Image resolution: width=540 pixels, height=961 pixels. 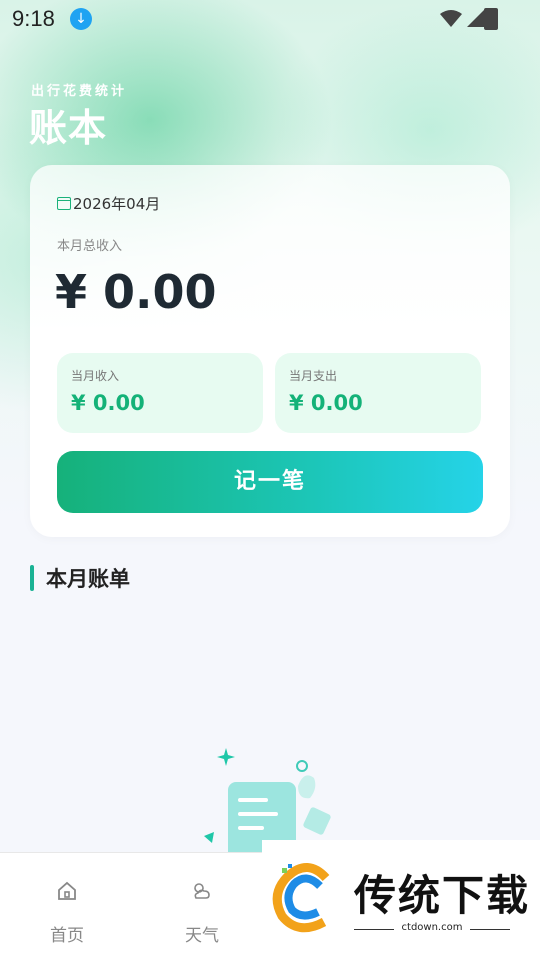 I want to click on tab-home-label: 首页, so click(x=67, y=936).